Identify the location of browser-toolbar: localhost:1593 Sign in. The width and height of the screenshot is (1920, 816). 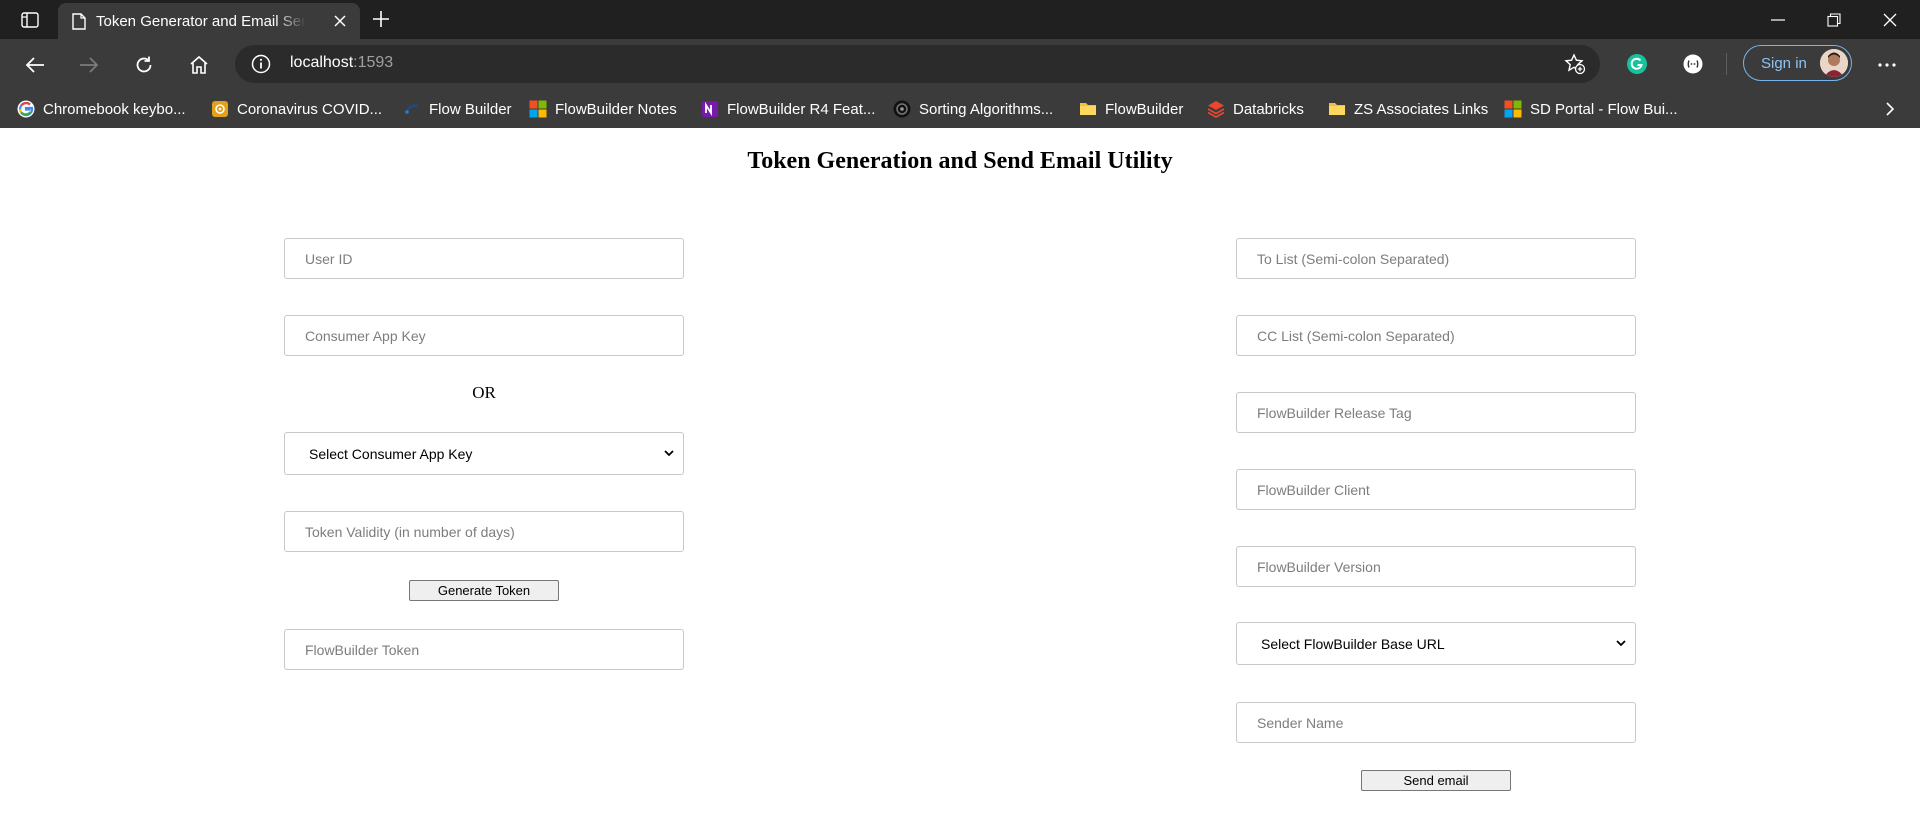
(960, 64).